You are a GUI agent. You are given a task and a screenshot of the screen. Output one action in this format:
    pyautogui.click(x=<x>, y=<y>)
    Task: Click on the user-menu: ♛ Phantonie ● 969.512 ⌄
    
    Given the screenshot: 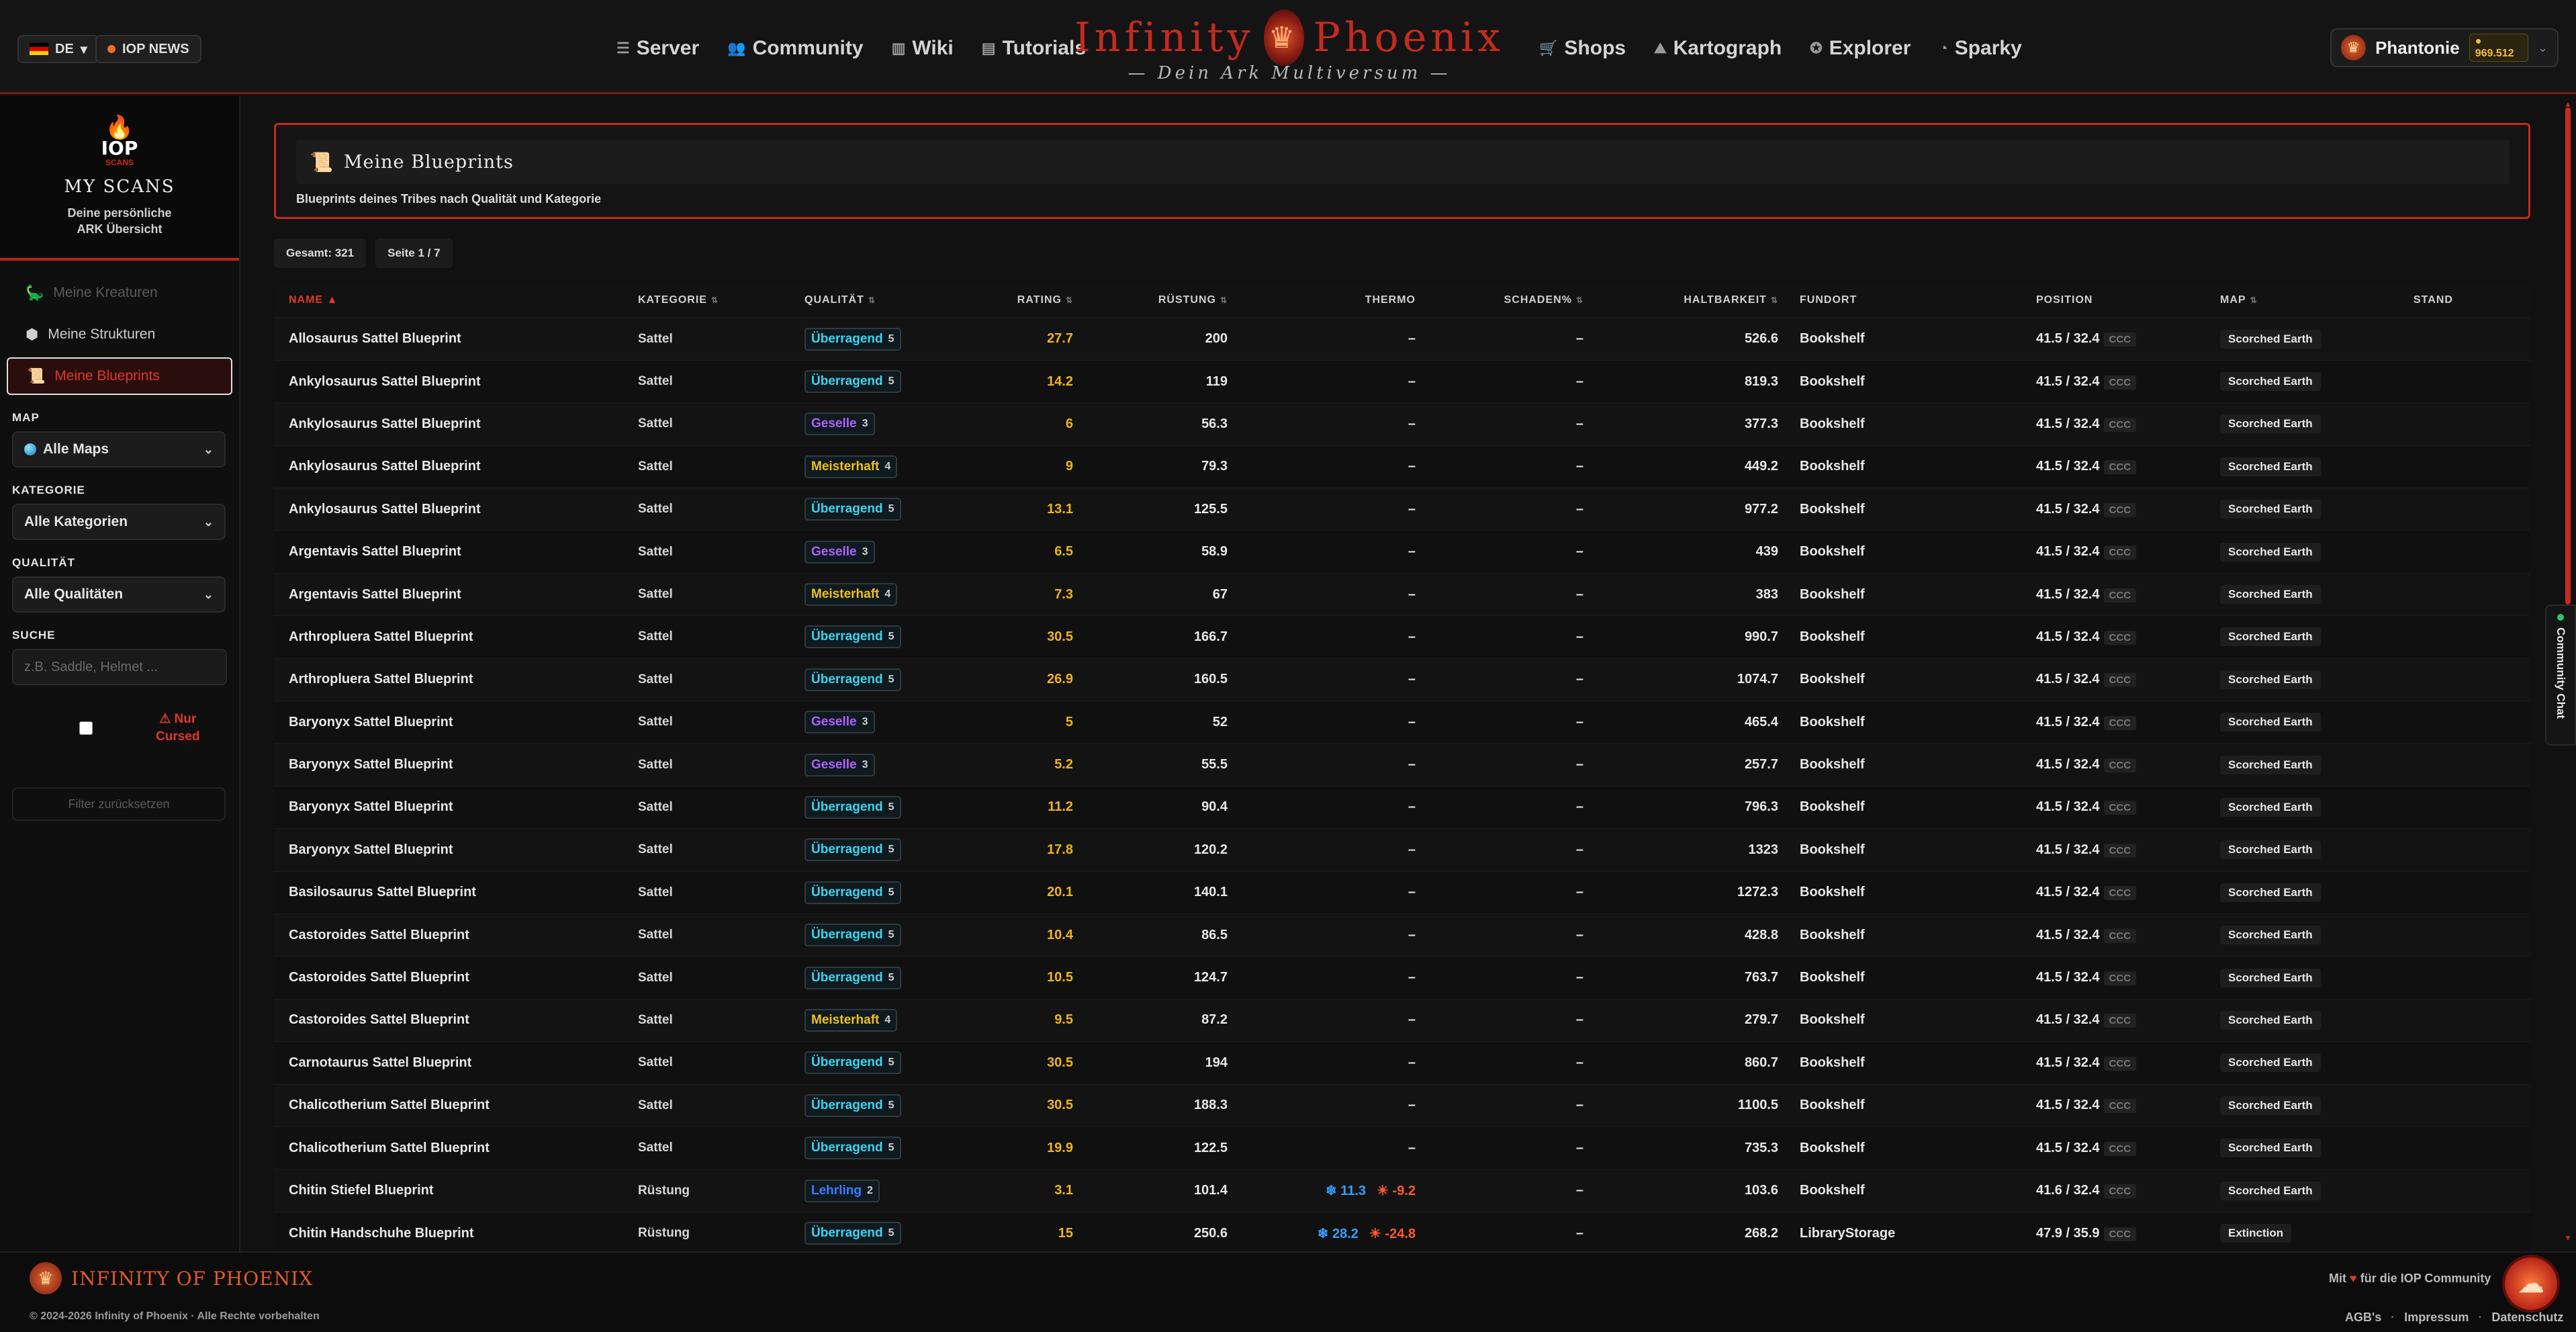 What is the action you would take?
    pyautogui.click(x=2444, y=47)
    